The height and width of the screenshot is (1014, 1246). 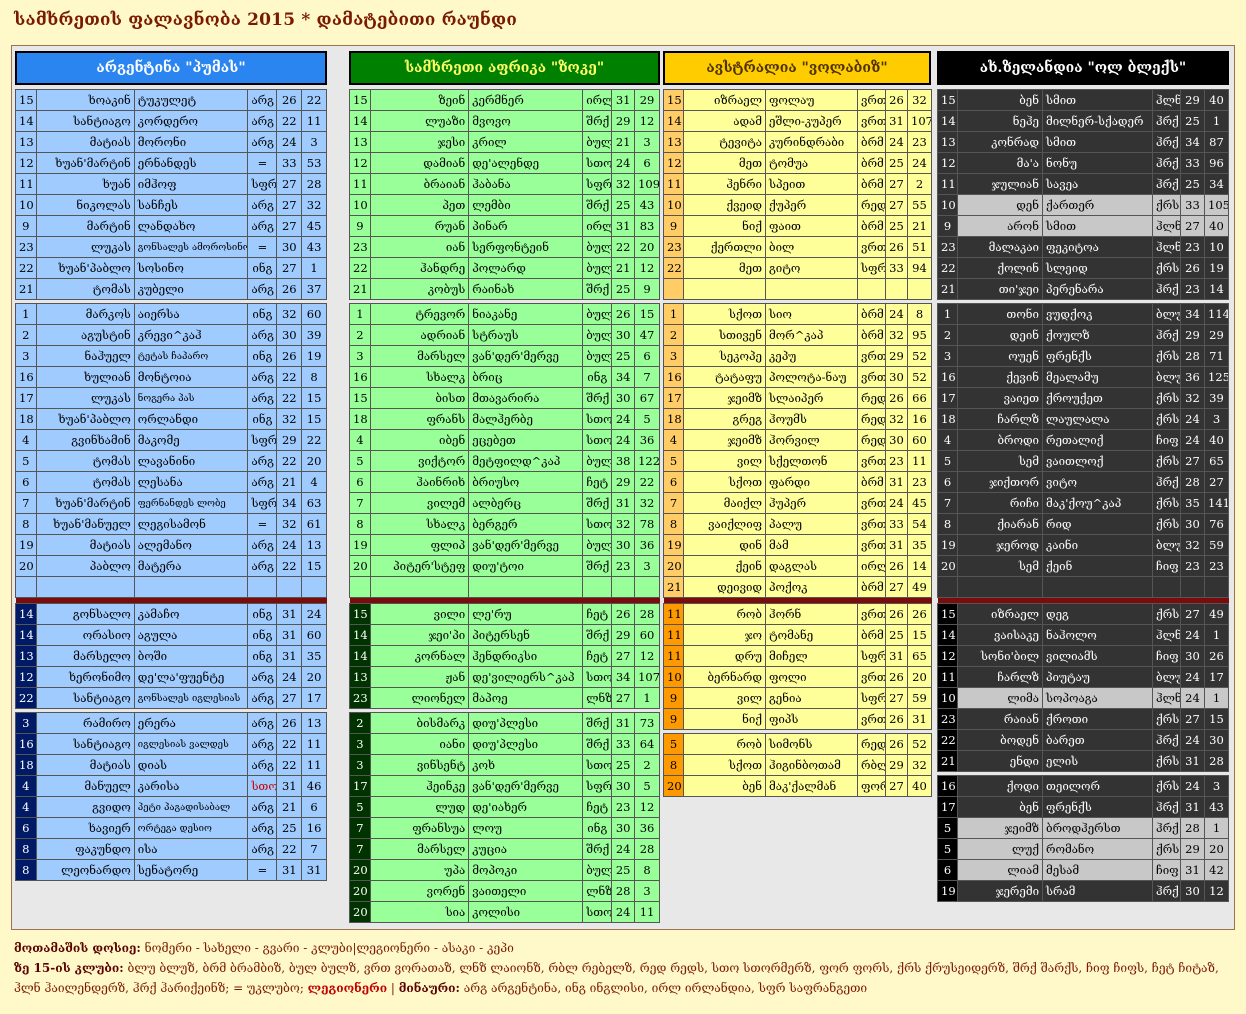 What do you see at coordinates (797, 656) in the screenshot?
I see `player-row: 11 დრუ მიჩელ სფრ 31 65` at bounding box center [797, 656].